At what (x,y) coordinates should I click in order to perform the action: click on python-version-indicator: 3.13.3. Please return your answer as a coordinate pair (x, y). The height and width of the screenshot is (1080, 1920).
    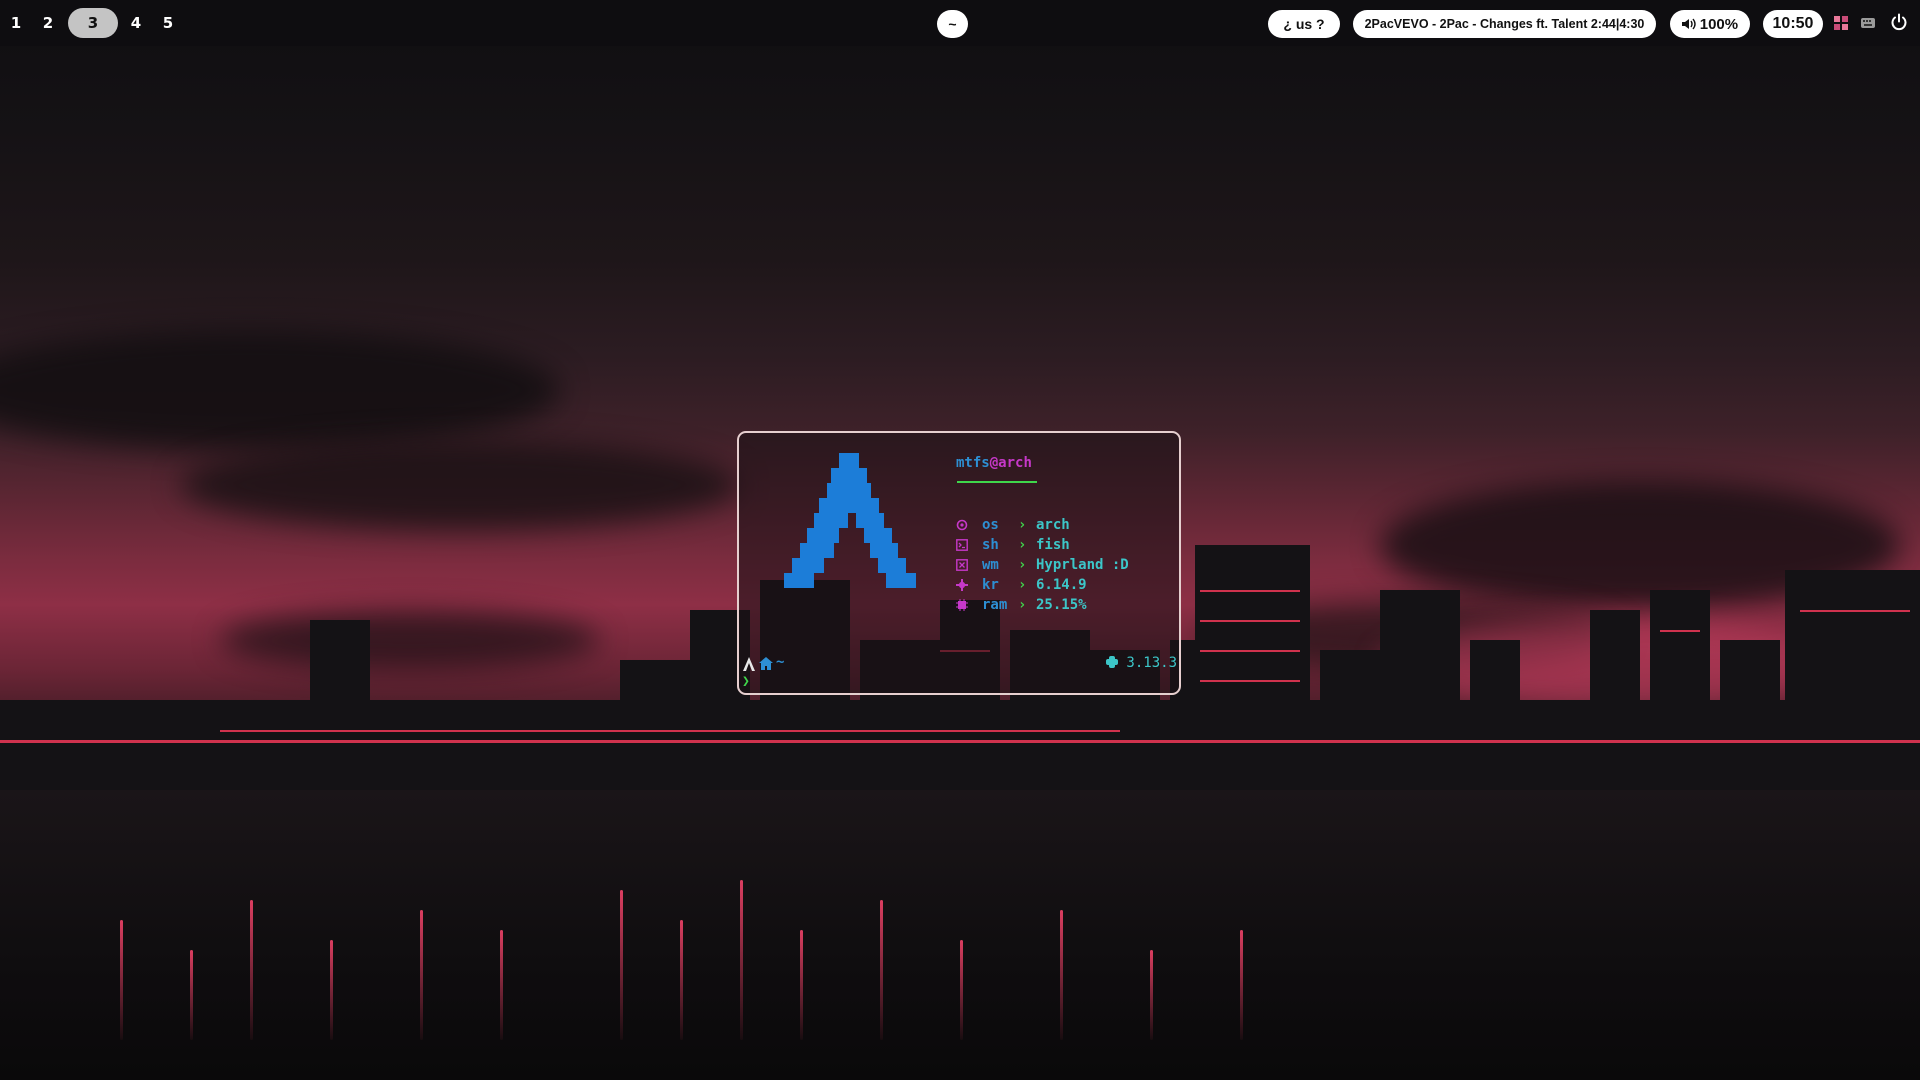
    Looking at the image, I should click on (1141, 664).